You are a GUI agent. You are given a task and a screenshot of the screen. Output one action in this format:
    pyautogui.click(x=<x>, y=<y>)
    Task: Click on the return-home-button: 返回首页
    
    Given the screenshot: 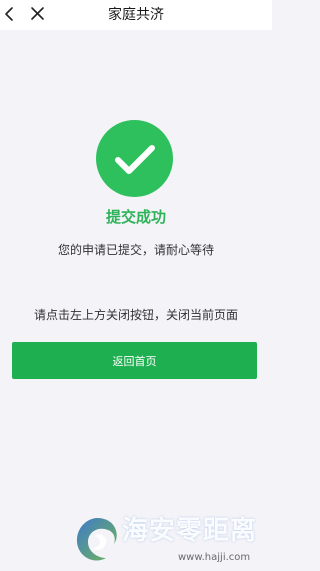 What is the action you would take?
    pyautogui.click(x=134, y=360)
    